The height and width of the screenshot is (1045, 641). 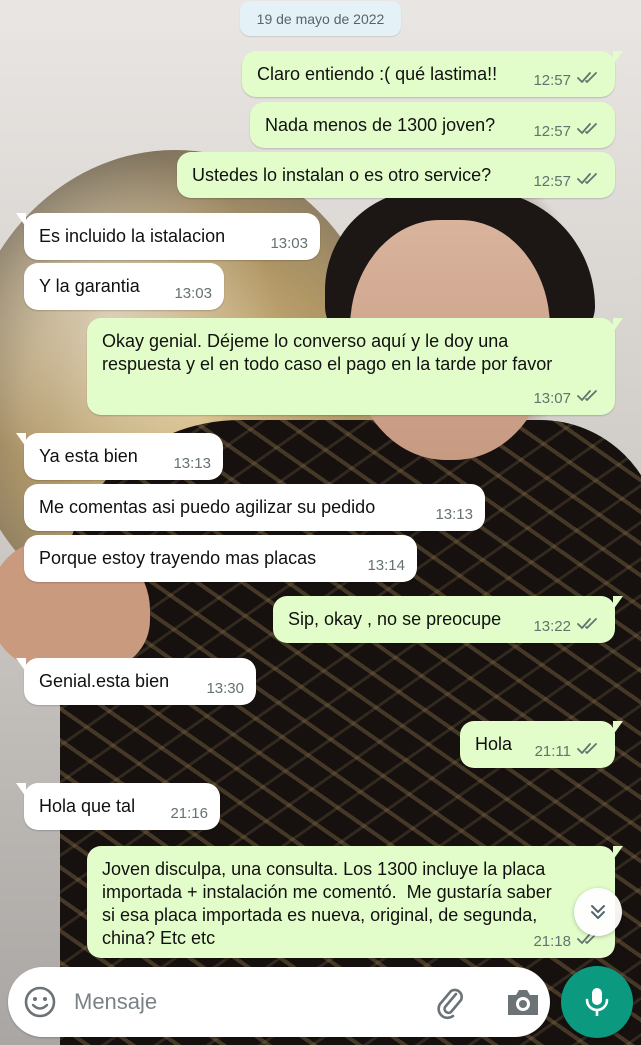 What do you see at coordinates (523, 1002) in the screenshot?
I see `camera-icon` at bounding box center [523, 1002].